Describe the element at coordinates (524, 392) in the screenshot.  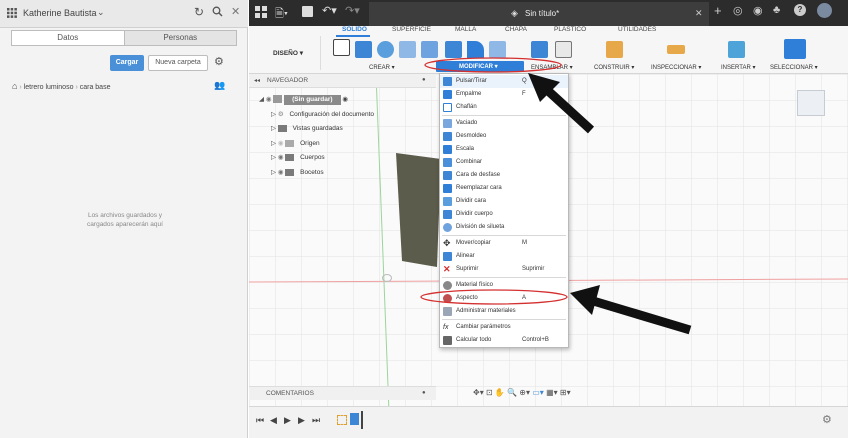
I see `fit-icon: ⊕▾` at that location.